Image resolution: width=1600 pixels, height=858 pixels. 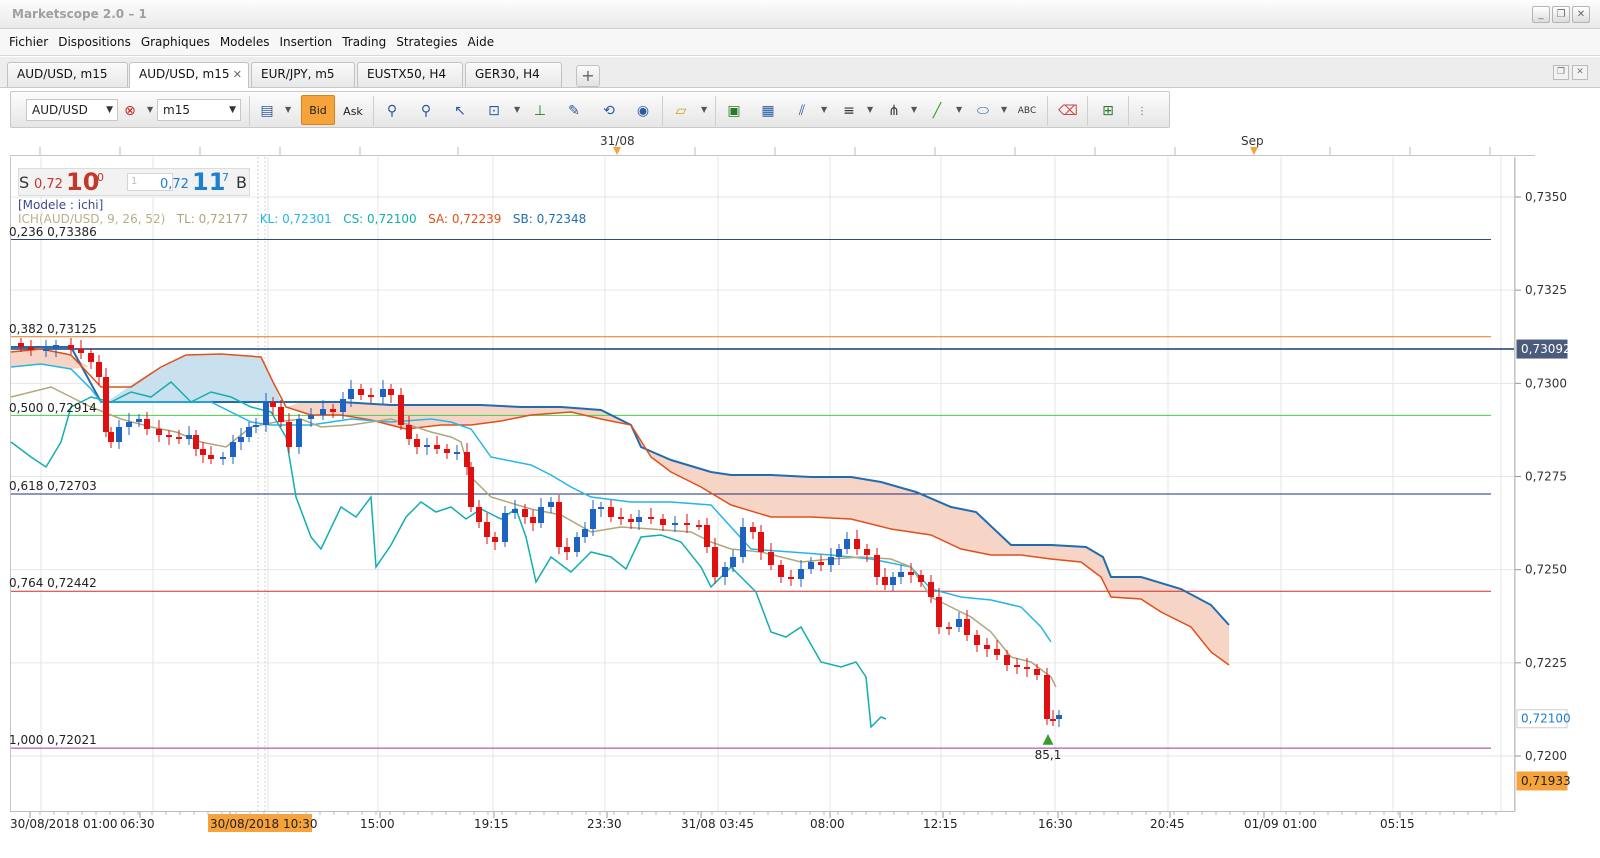 What do you see at coordinates (64, 824) in the screenshot?
I see `time-tick-label: 30/08/2018 01:00` at bounding box center [64, 824].